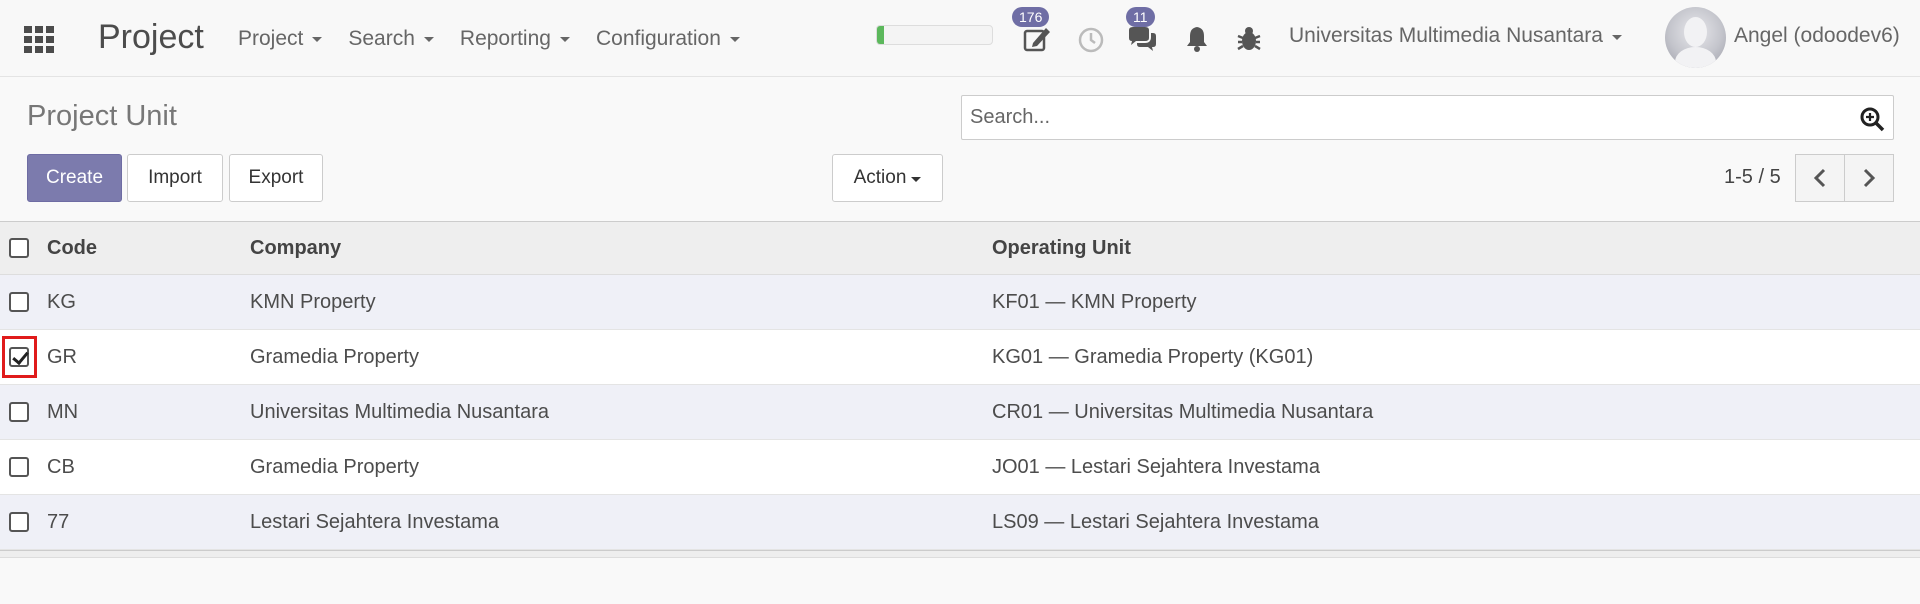 The height and width of the screenshot is (604, 1920). What do you see at coordinates (381, 38) in the screenshot?
I see `menu-label: Search` at bounding box center [381, 38].